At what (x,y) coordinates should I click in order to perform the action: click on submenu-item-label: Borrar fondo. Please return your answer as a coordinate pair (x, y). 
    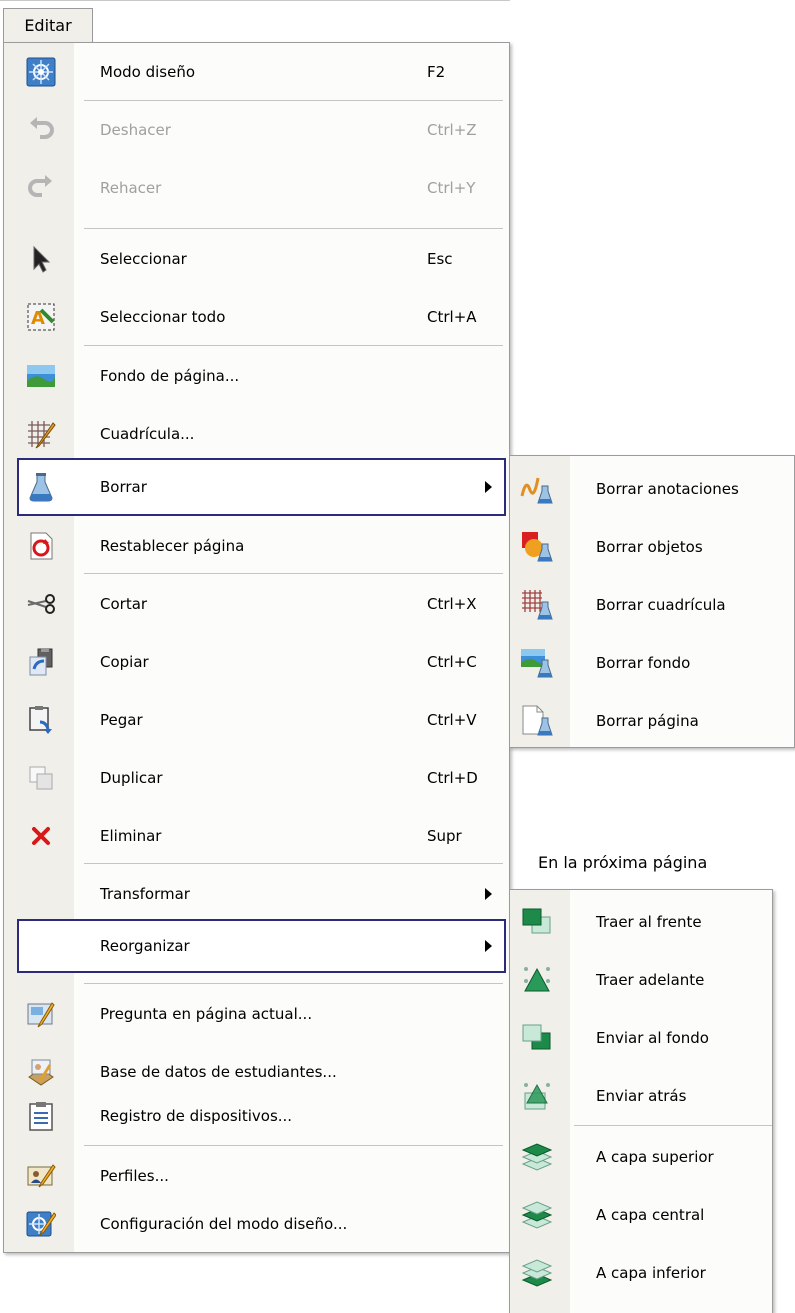
    Looking at the image, I should click on (643, 663).